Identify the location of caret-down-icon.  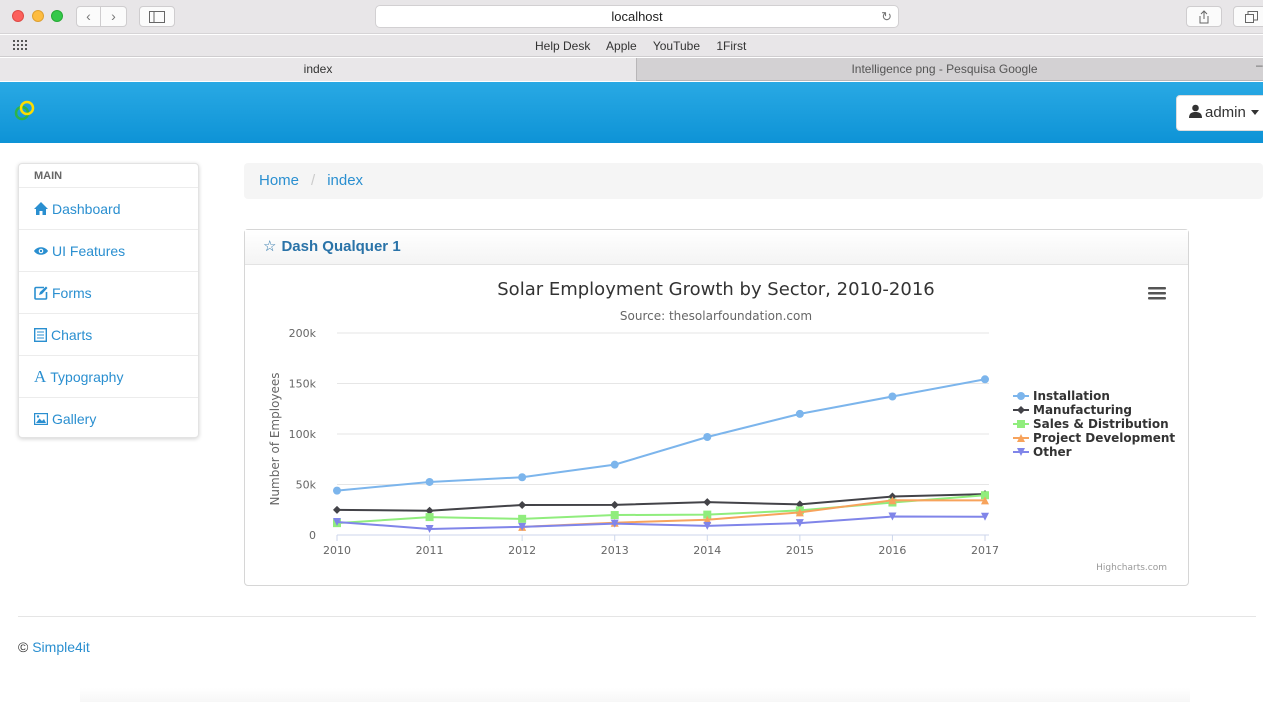
(1254, 112).